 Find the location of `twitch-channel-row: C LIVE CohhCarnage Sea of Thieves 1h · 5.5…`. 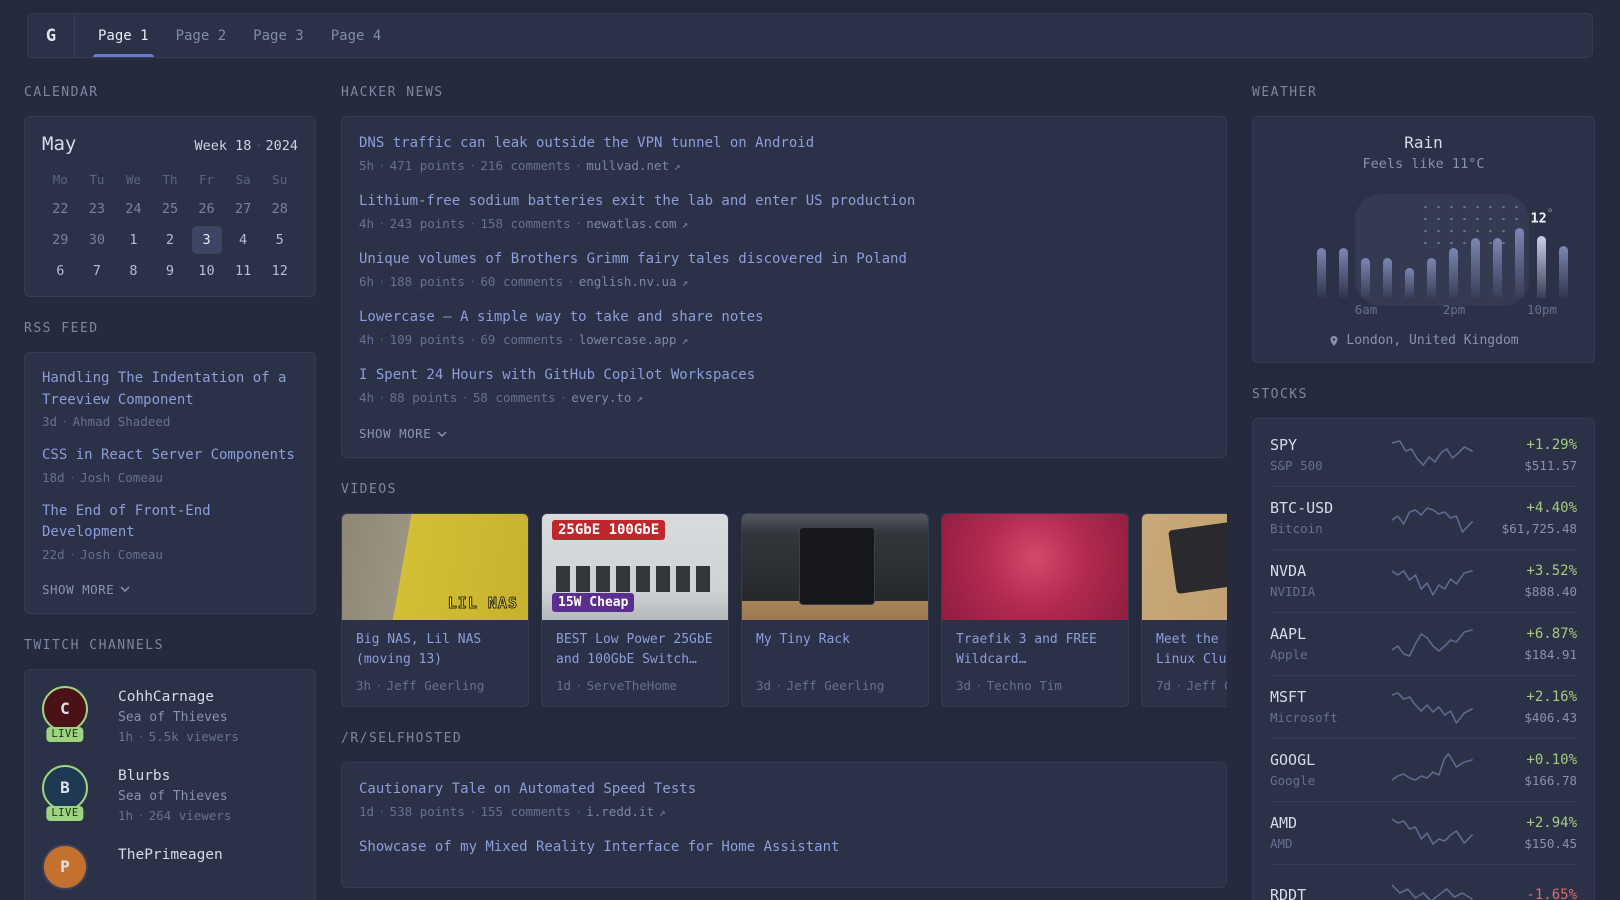

twitch-channel-row: C LIVE CohhCarnage Sea of Thieves 1h · 5.5… is located at coordinates (170, 716).